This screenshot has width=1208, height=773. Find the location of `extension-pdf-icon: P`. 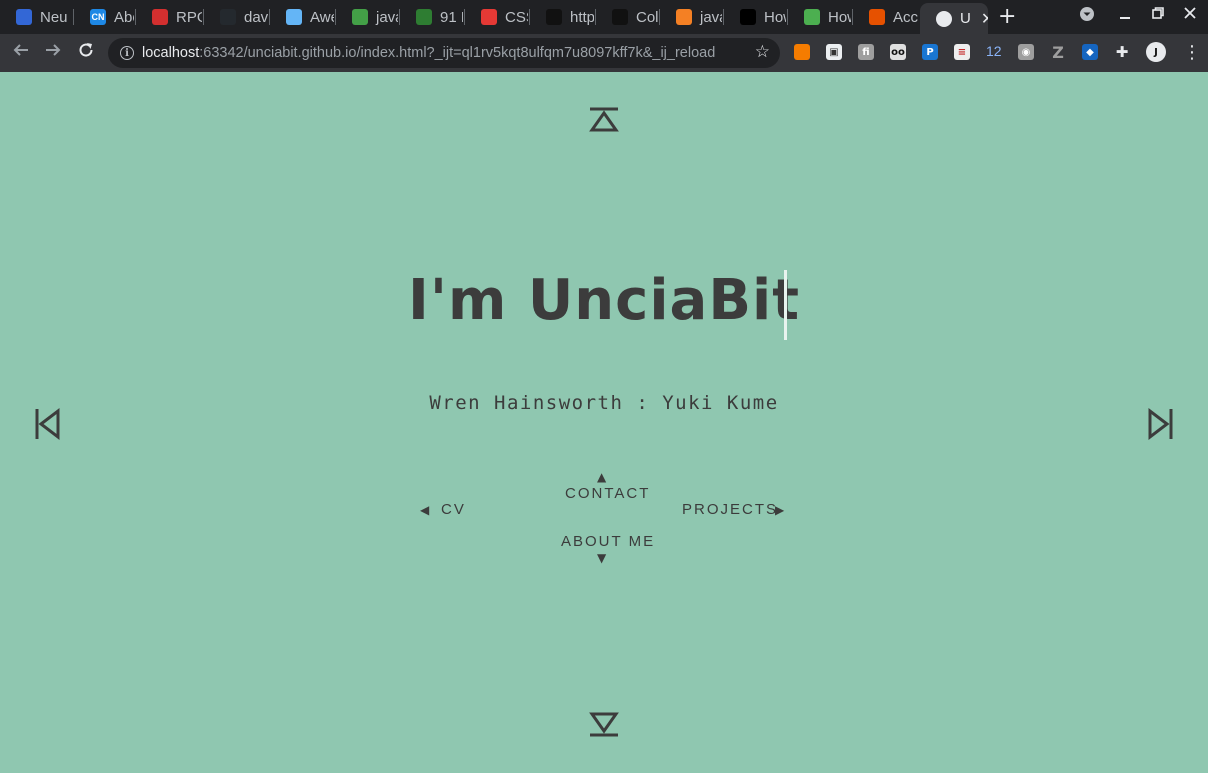

extension-pdf-icon: P is located at coordinates (930, 52).